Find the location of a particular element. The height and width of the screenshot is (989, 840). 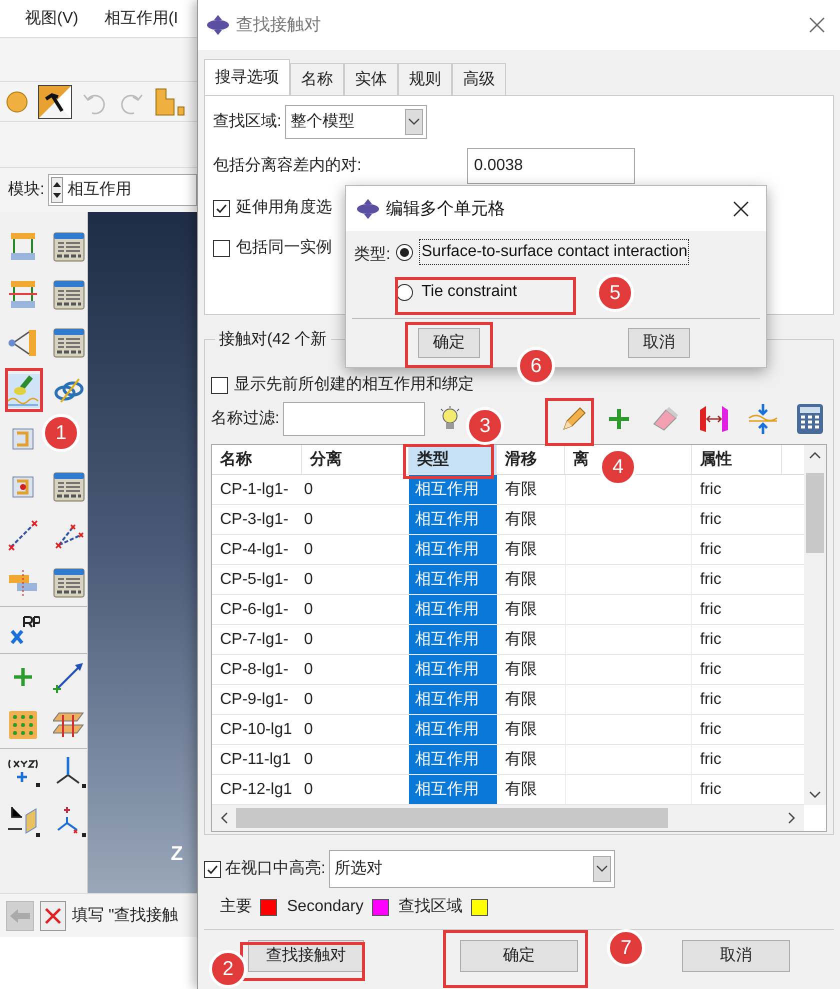

point-grid-icon is located at coordinates (23, 725).